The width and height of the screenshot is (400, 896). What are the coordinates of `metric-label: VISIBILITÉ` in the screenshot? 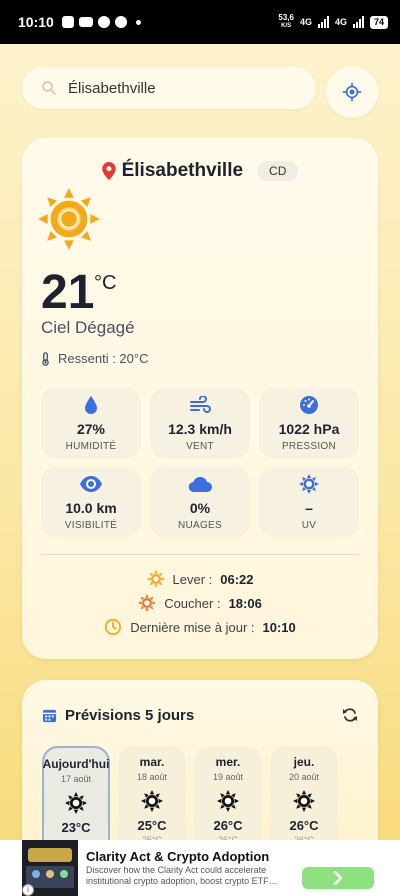 It's located at (91, 525).